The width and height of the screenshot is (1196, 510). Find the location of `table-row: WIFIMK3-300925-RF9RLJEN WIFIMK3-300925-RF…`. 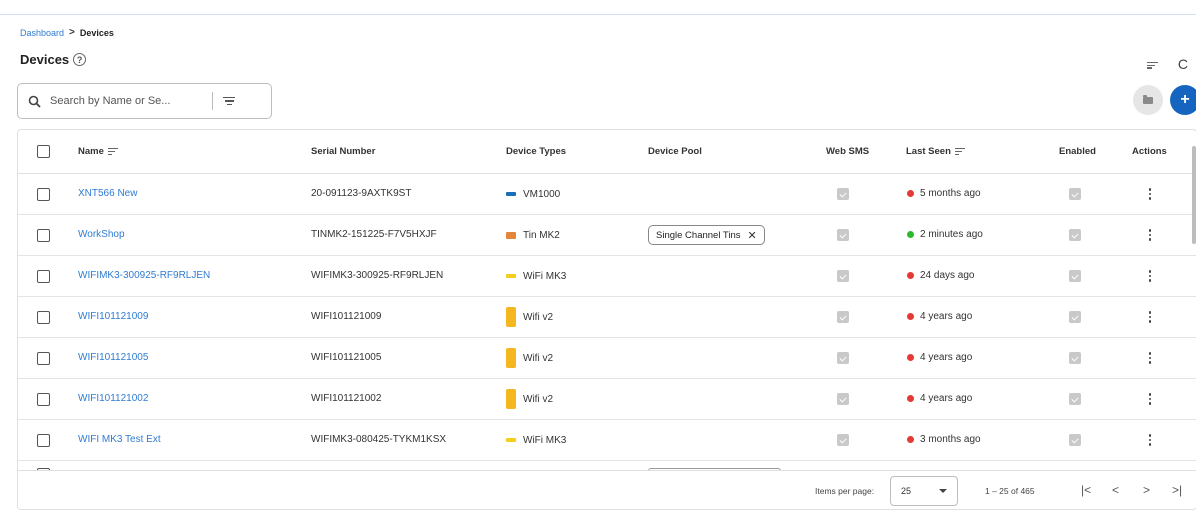

table-row: WIFIMK3-300925-RF9RLJEN WIFIMK3-300925-RF… is located at coordinates (607, 276).